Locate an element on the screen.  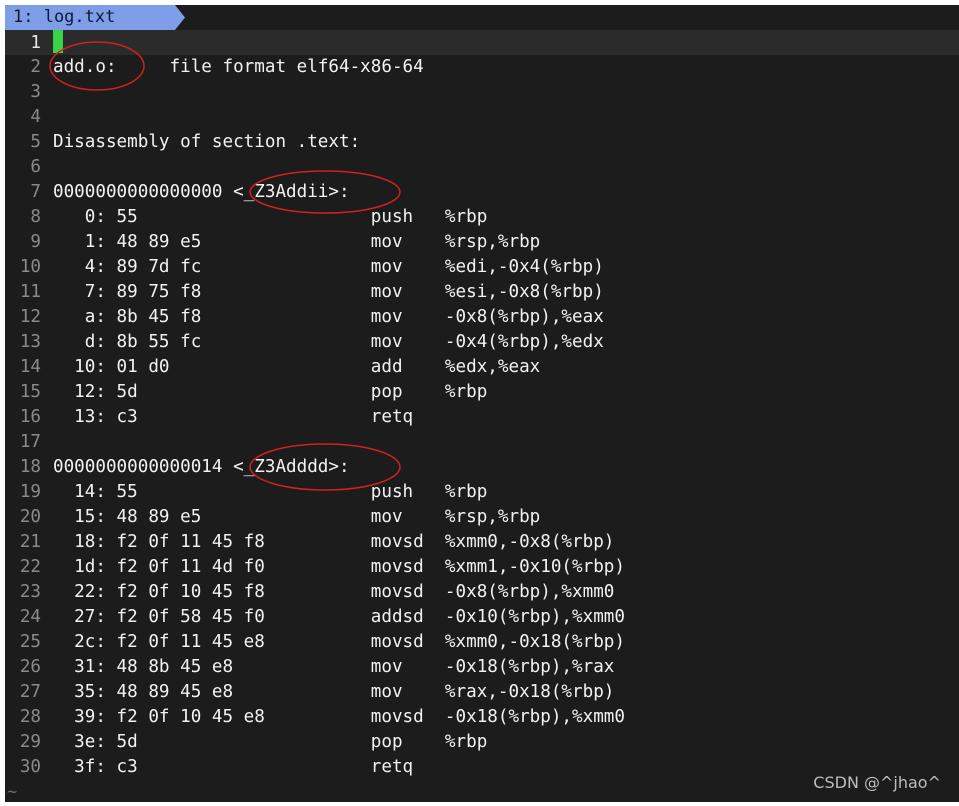
editor-line: 3 is located at coordinates (482, 92).